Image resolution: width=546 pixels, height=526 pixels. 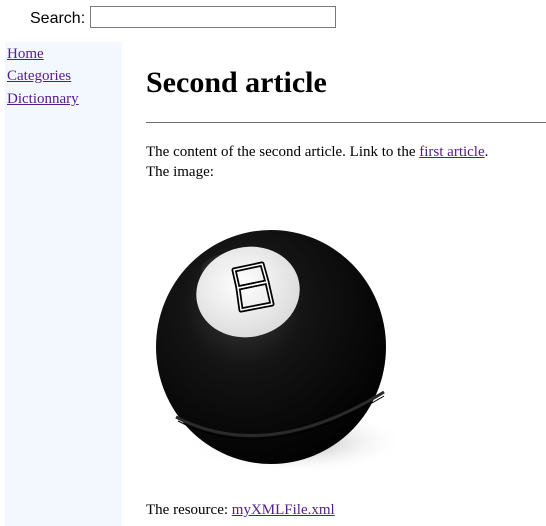 I want to click on resource-file-link: myXMLFile.xml, so click(x=283, y=510).